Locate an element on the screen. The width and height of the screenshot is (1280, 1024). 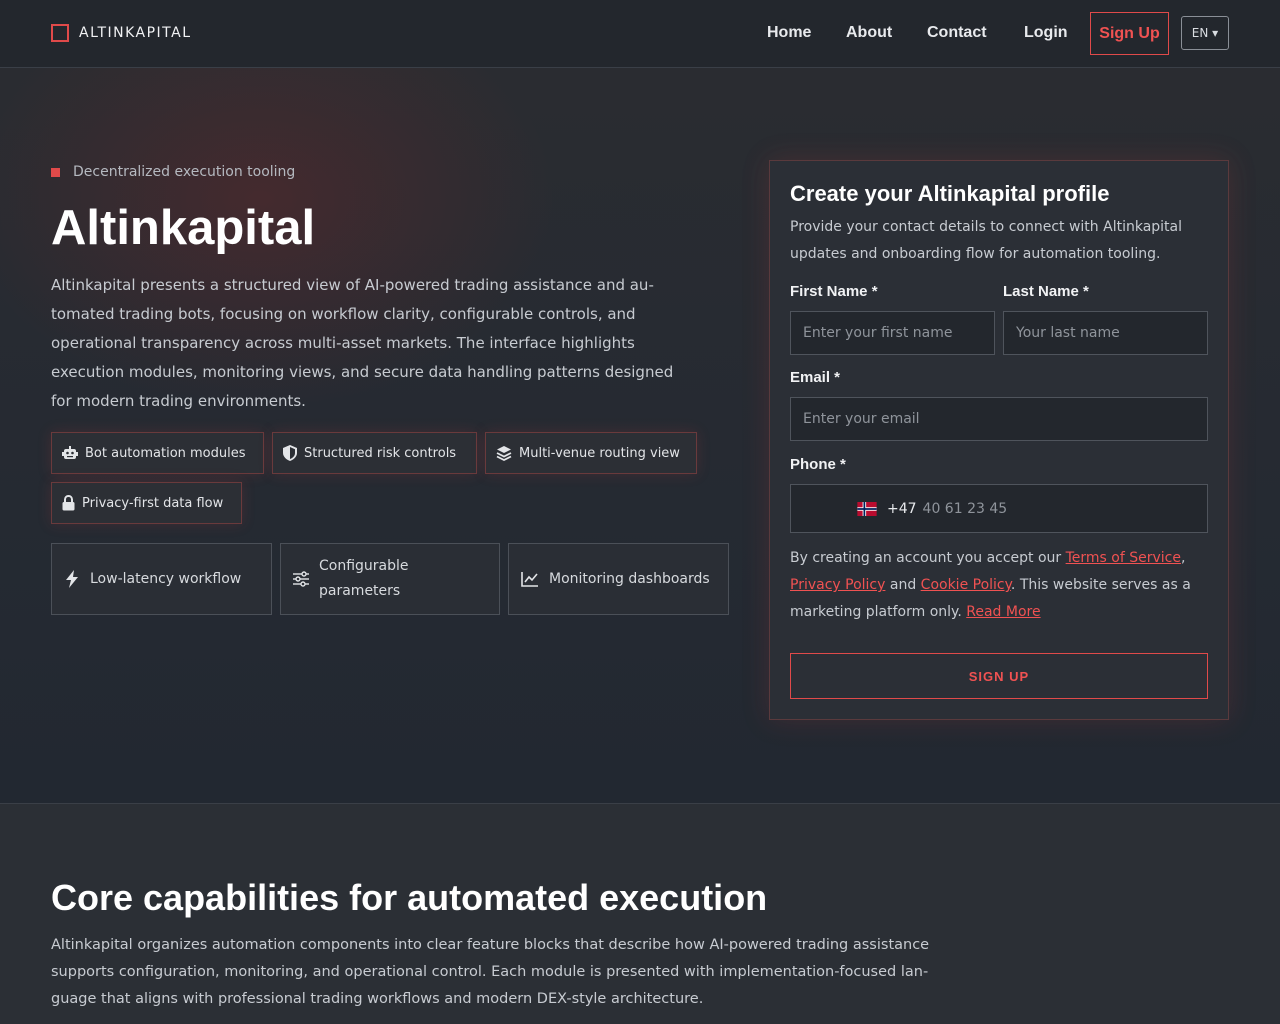
logo-square-icon is located at coordinates (60, 33).